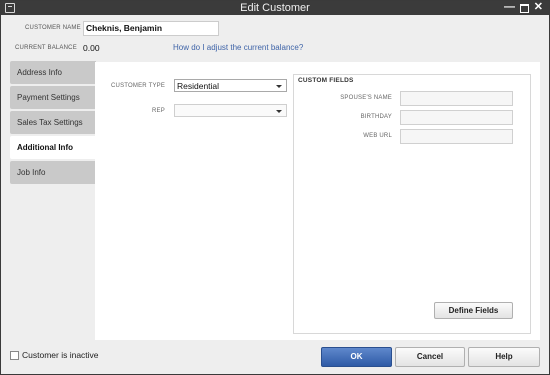 The width and height of the screenshot is (550, 375). What do you see at coordinates (53, 72) in the screenshot?
I see `tab-address-info: Address Info` at bounding box center [53, 72].